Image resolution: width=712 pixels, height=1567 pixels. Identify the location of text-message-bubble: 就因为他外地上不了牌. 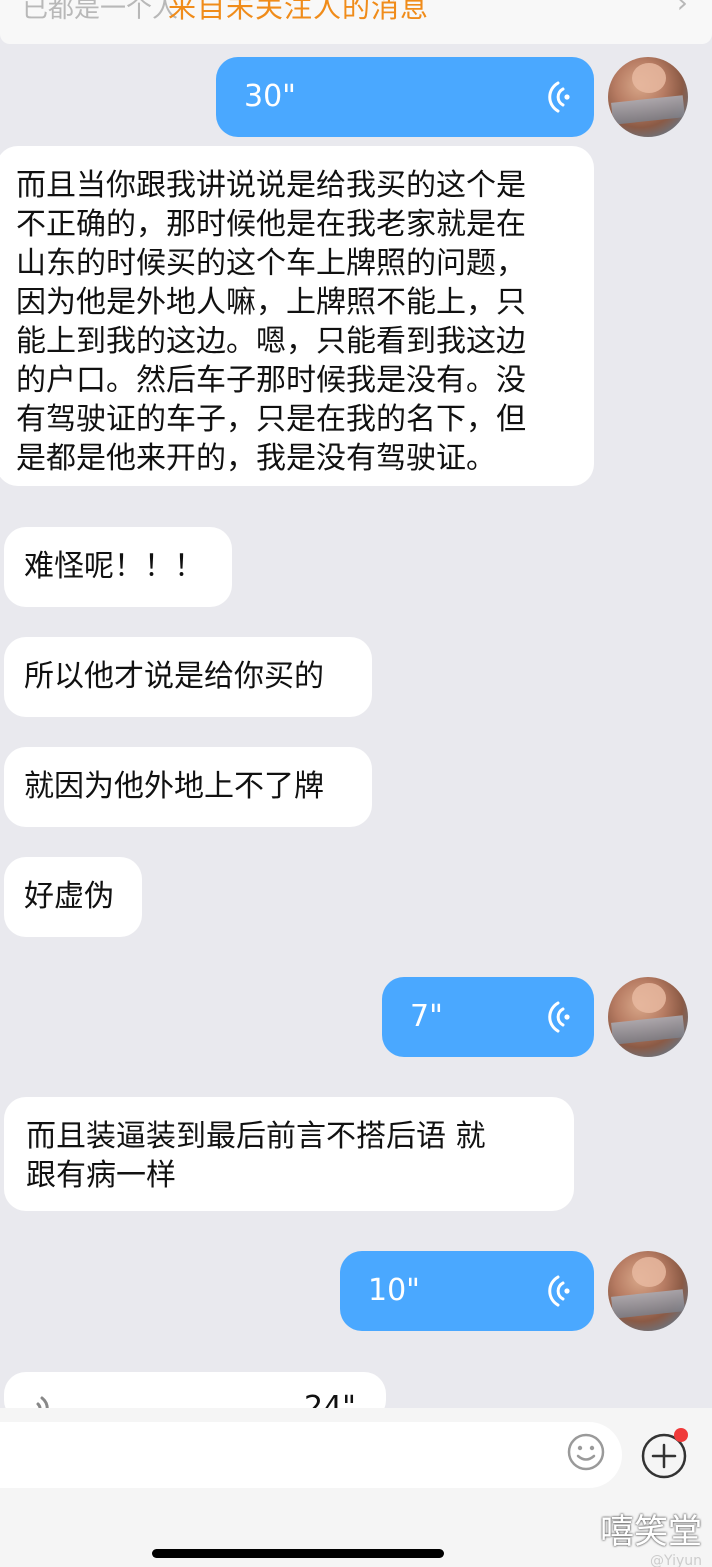
(188, 787).